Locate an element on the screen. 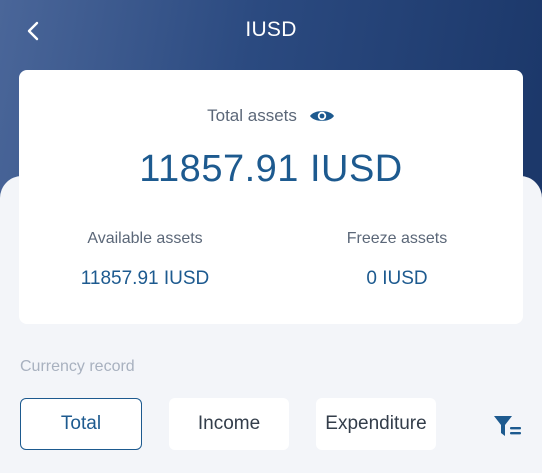  eye-icon is located at coordinates (321, 116).